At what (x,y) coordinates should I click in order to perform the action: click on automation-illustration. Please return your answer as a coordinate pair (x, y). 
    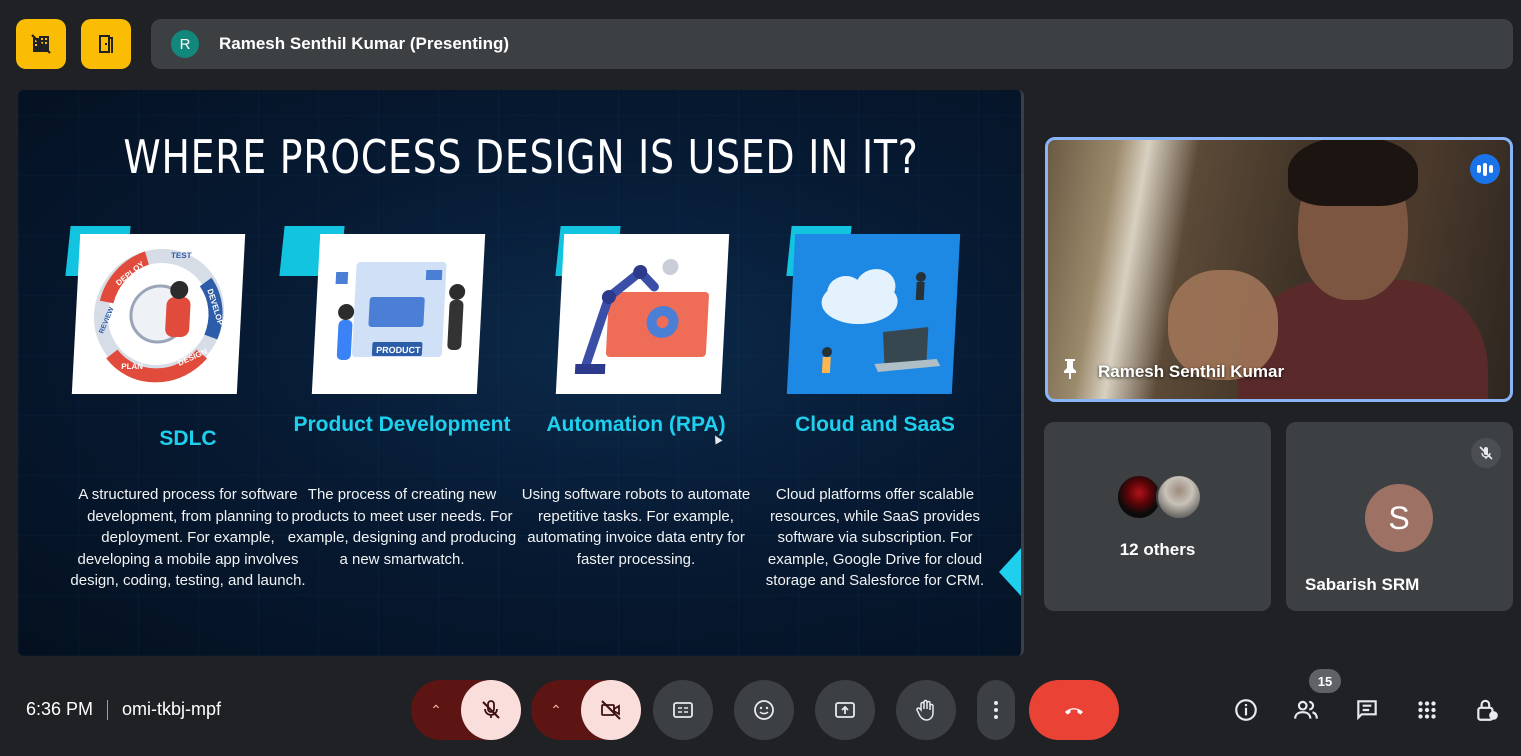
    Looking at the image, I should click on (642, 314).